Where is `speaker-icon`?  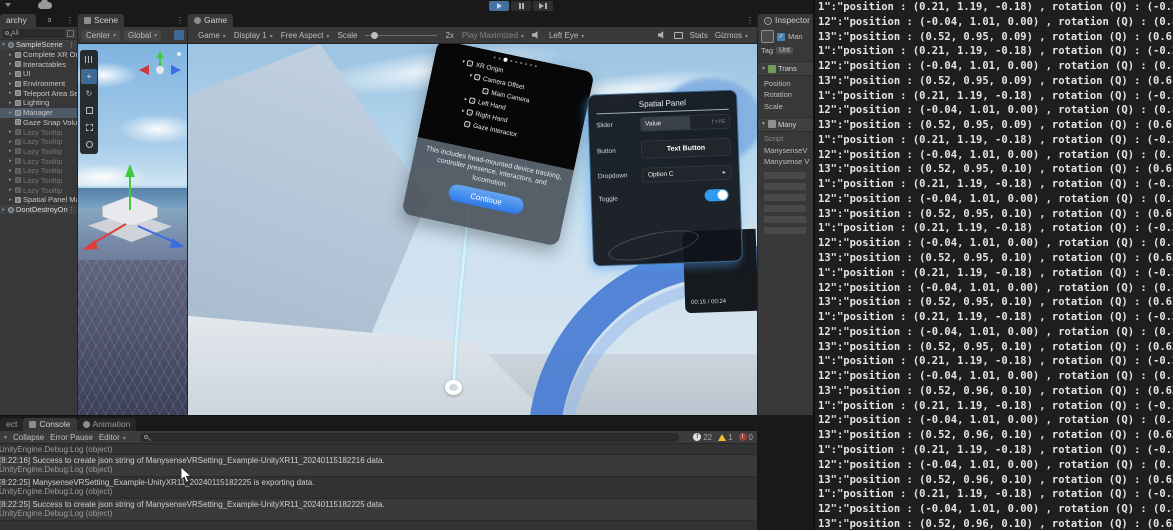
speaker-icon is located at coordinates (660, 35).